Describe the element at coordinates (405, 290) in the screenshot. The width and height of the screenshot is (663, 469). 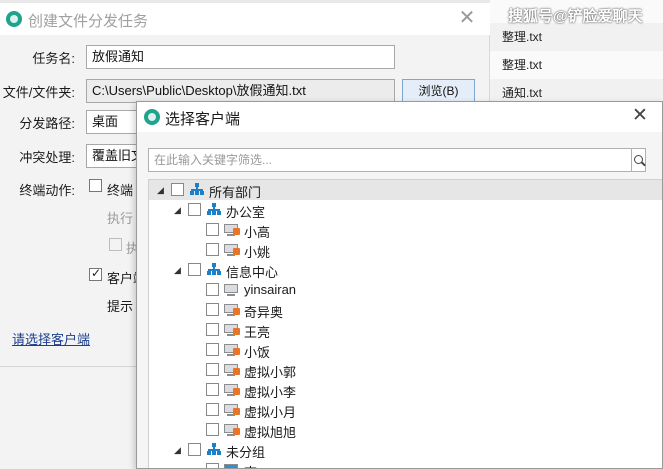
I see `tree-client-row: yinsairan` at that location.